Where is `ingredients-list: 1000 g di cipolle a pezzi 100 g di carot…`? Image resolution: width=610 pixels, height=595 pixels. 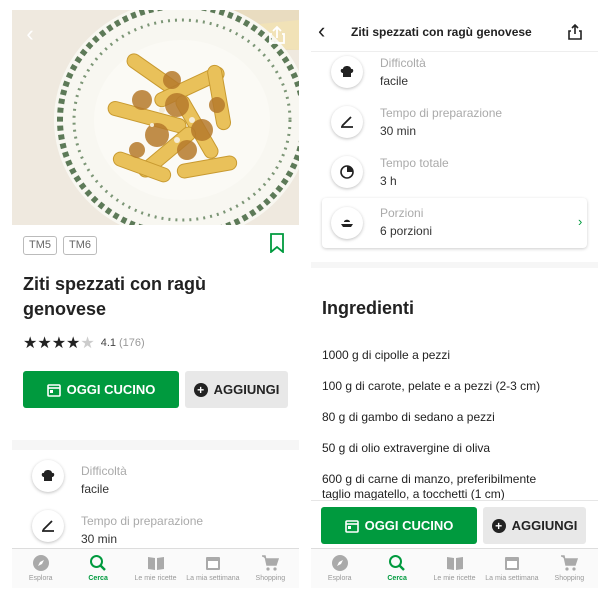
ingredients-list: 1000 g di cipolle a pezzi 100 g di carot… is located at coordinates (457, 433).